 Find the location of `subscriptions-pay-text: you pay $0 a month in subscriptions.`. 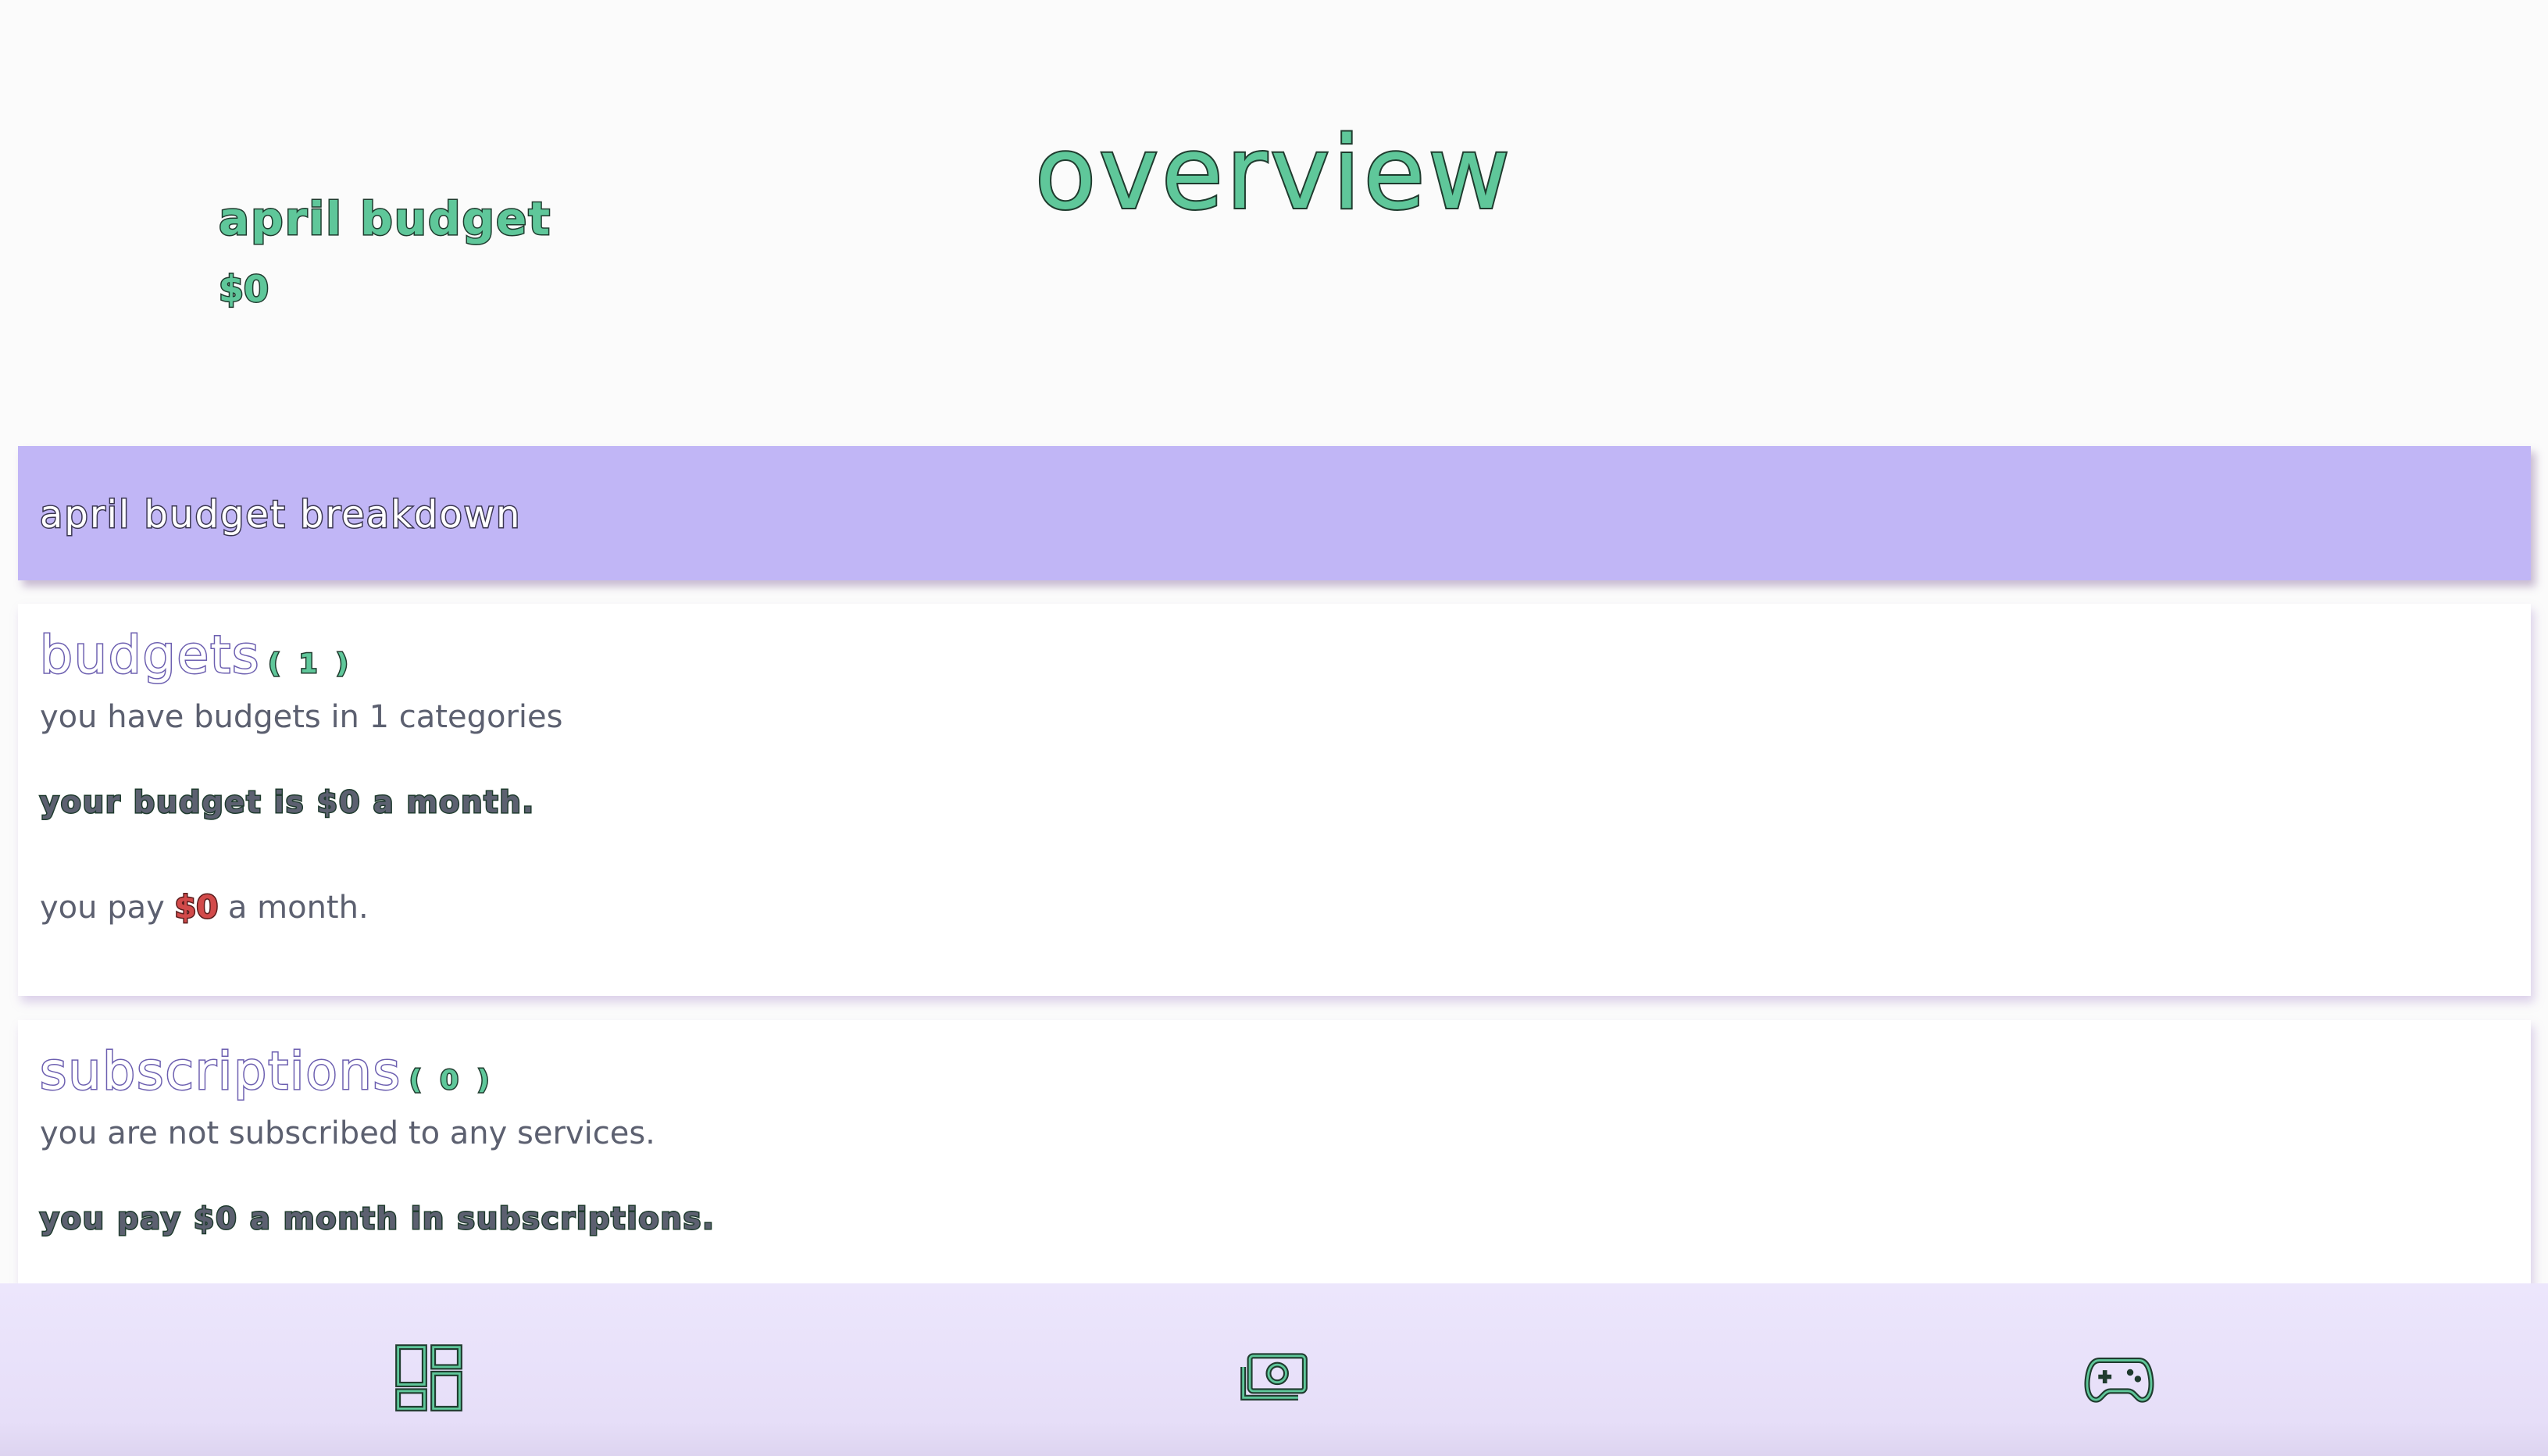

subscriptions-pay-text: you pay $0 a month in subscriptions. is located at coordinates (377, 1219).